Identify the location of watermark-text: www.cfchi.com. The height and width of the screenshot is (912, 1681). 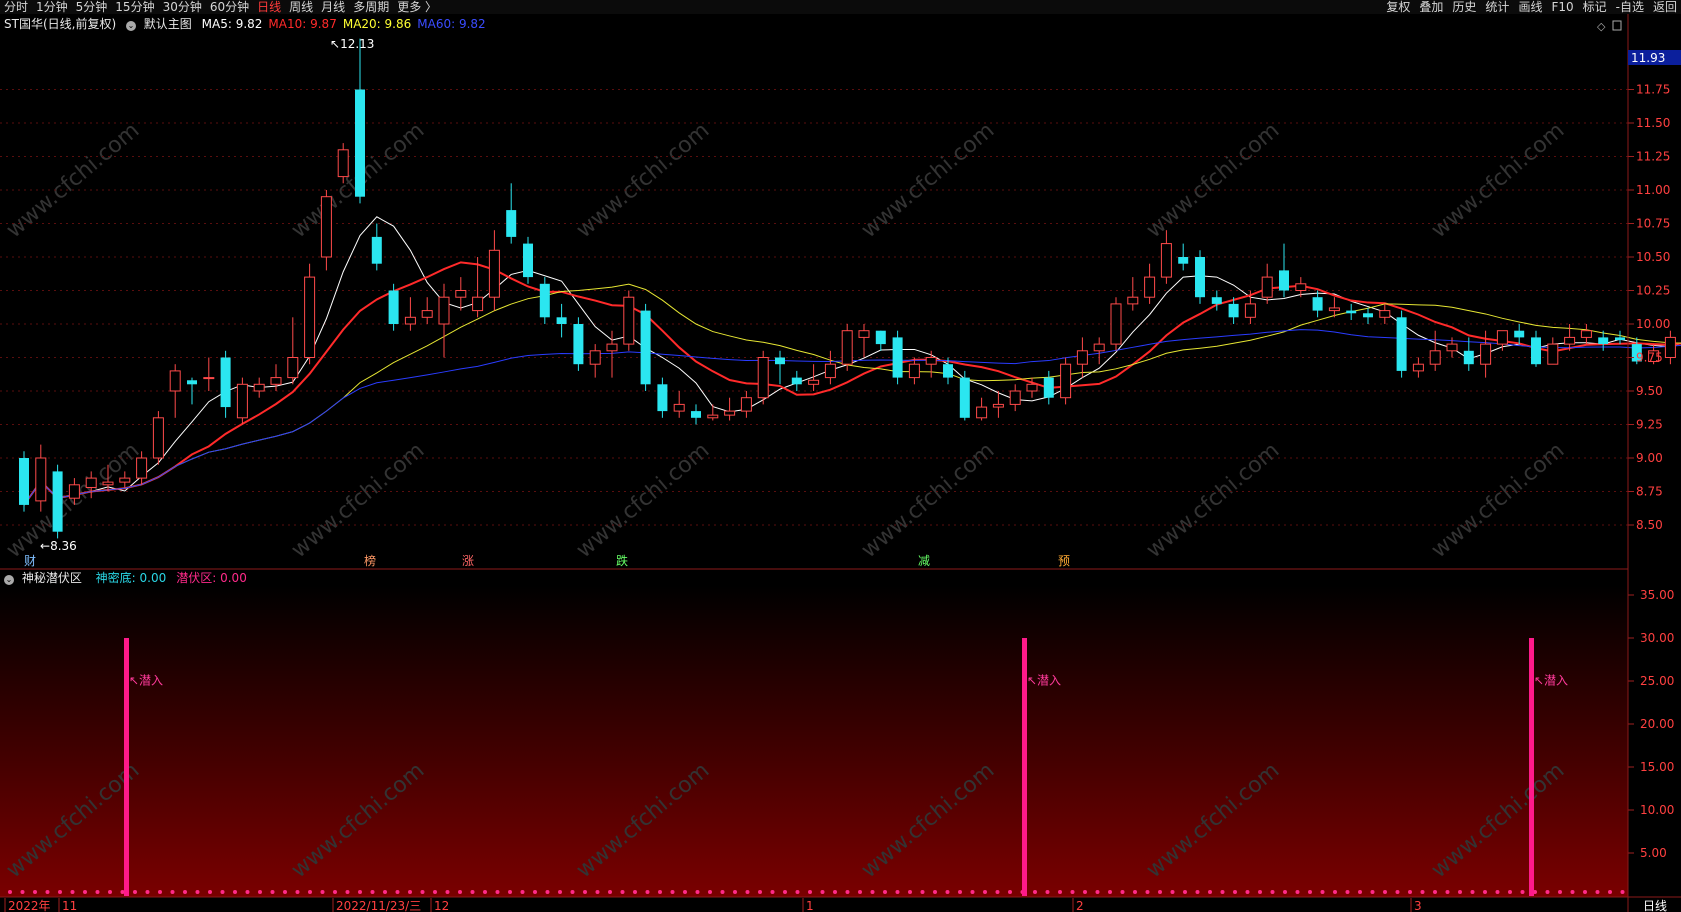
(928, 180).